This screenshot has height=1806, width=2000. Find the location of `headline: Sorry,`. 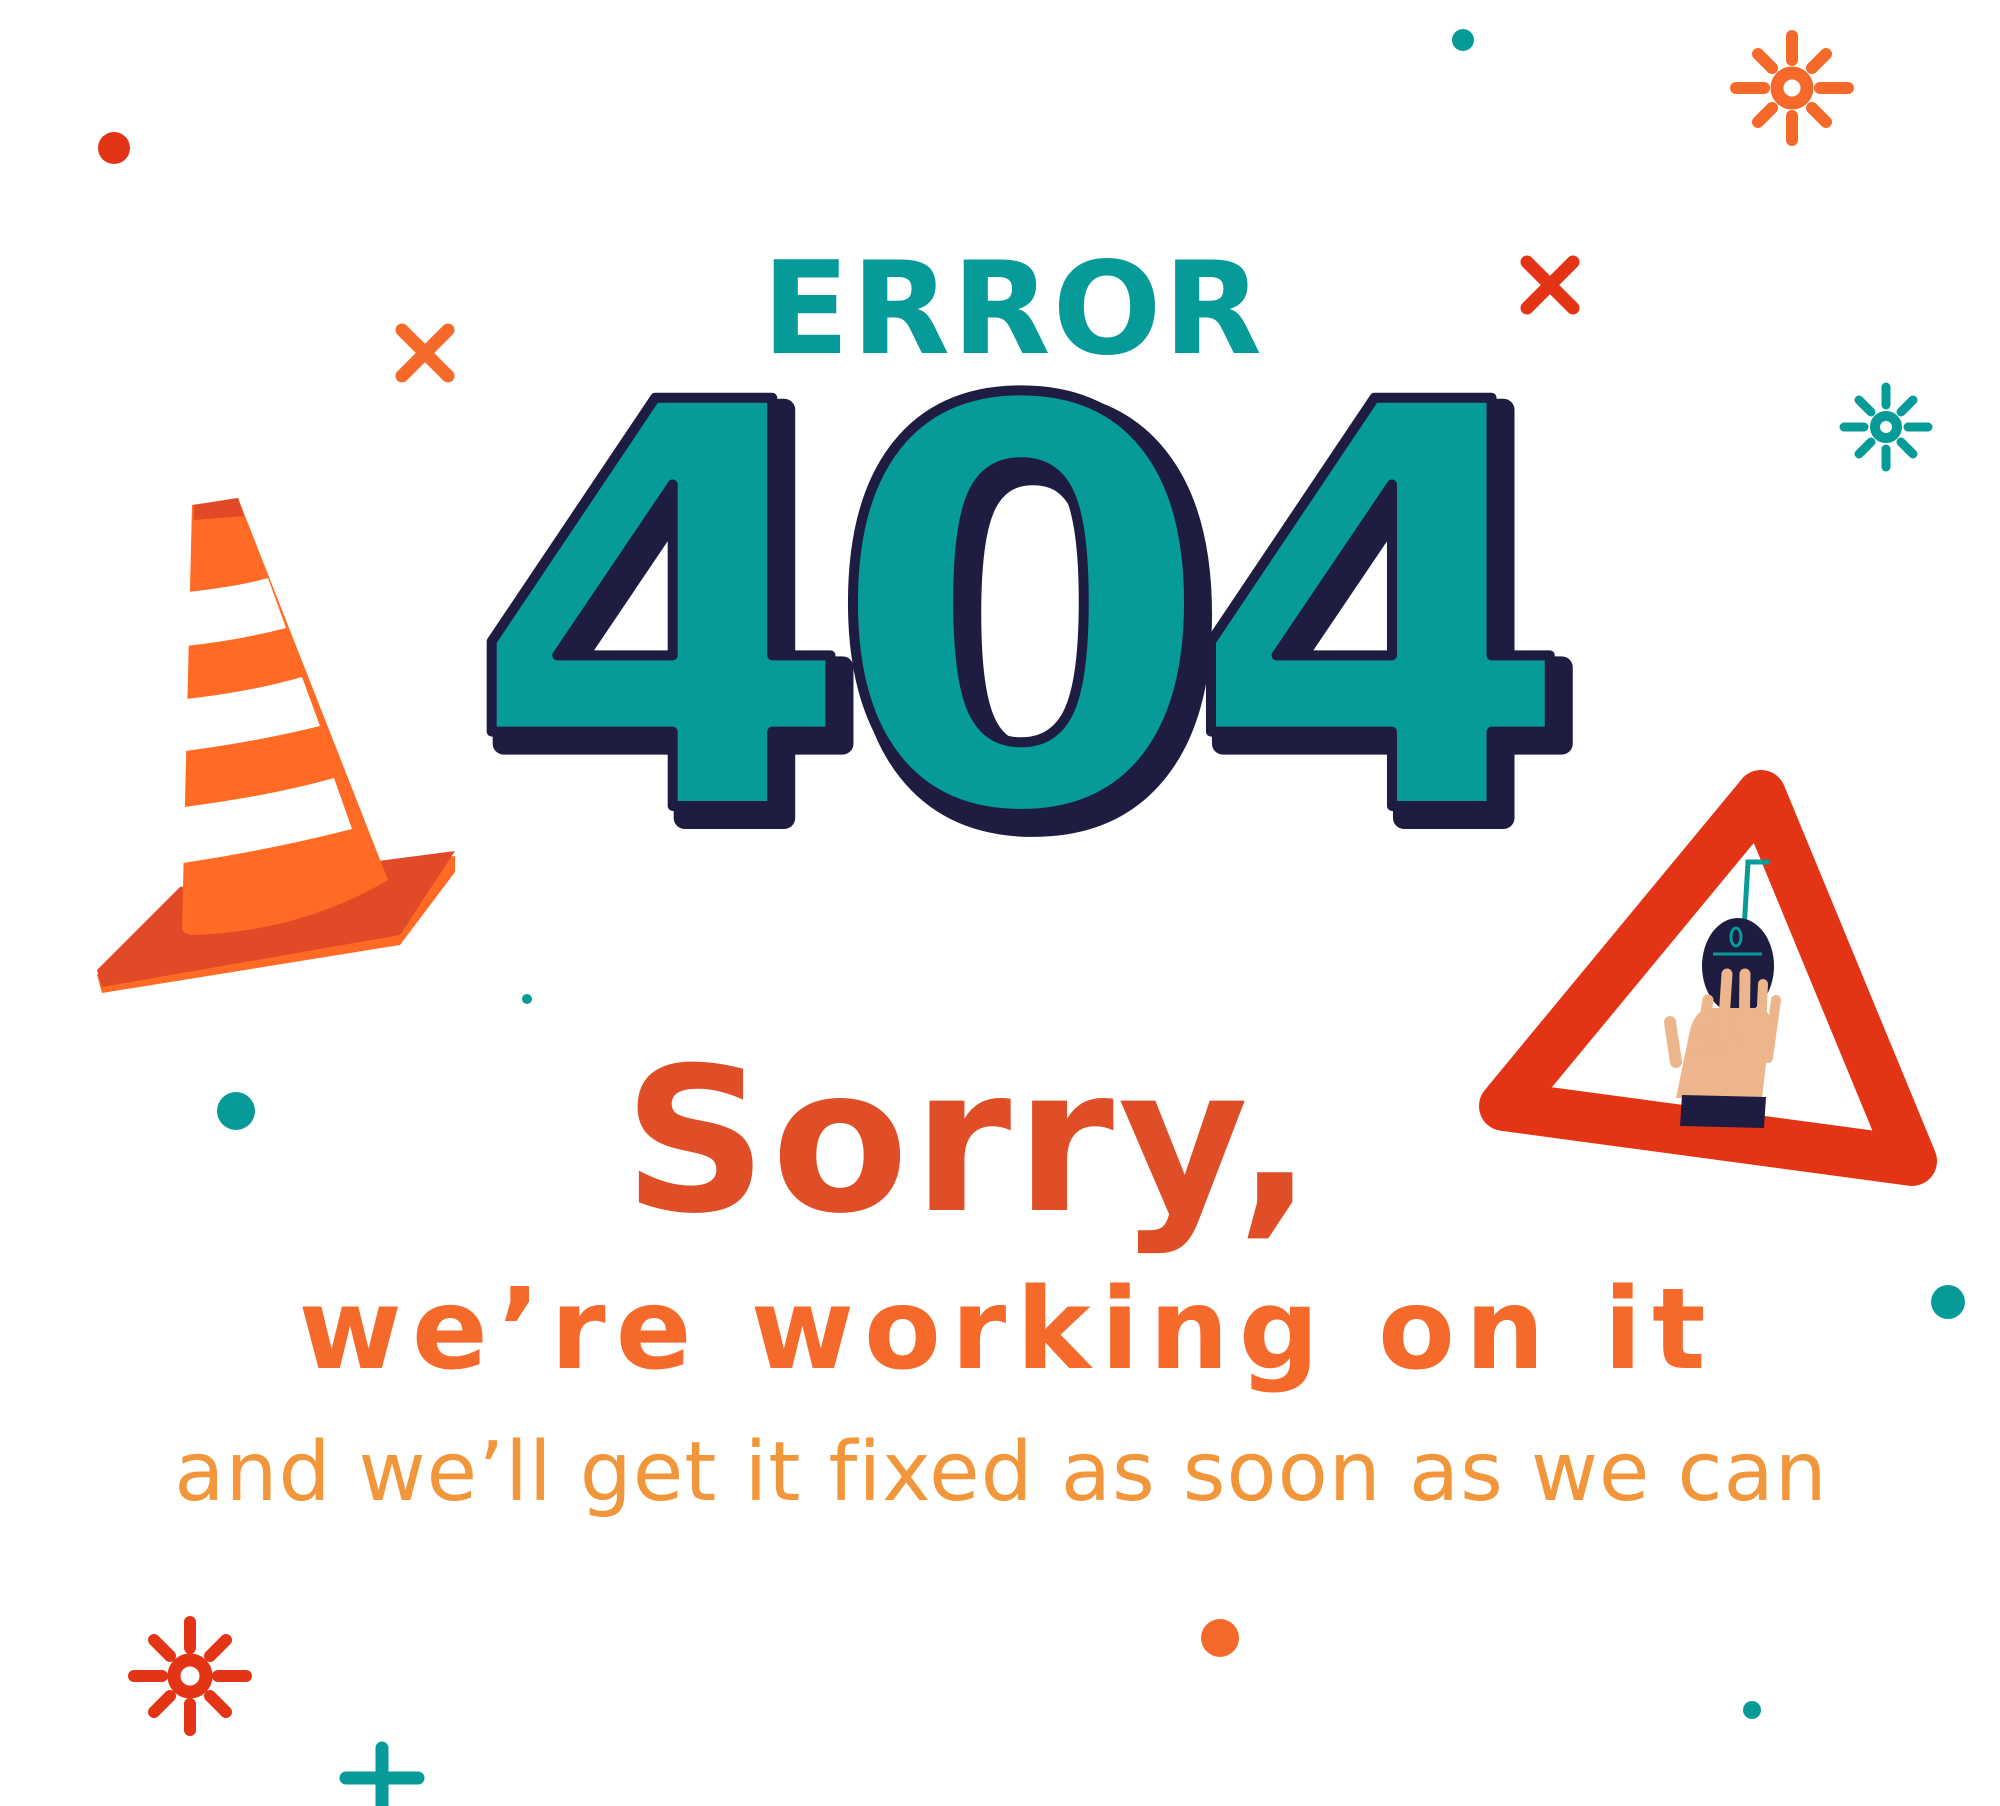

headline: Sorry, is located at coordinates (970, 1141).